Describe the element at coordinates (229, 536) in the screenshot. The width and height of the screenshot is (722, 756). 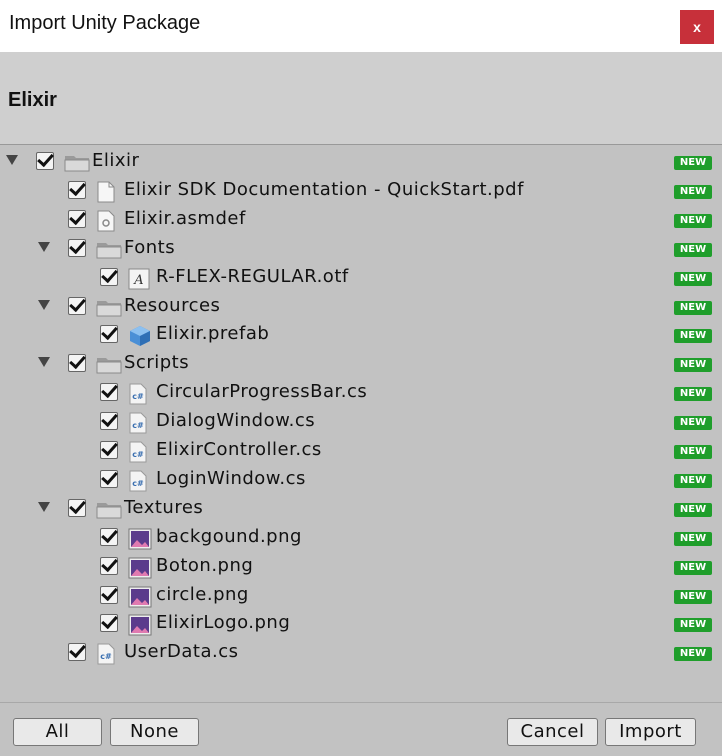
I see `tree-item-label: backgound.png` at that location.